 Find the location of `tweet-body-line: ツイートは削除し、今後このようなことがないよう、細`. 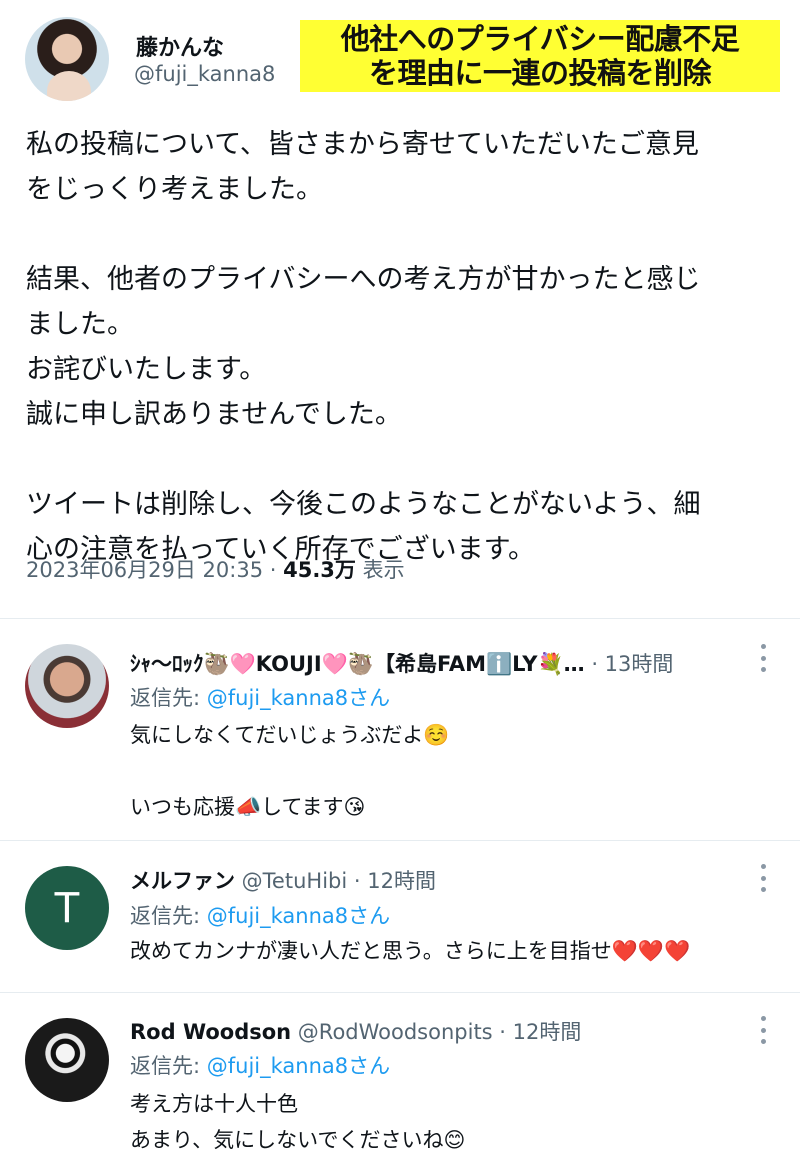

tweet-body-line: ツイートは削除し、今後このようなことがないよう、細 is located at coordinates (363, 504).